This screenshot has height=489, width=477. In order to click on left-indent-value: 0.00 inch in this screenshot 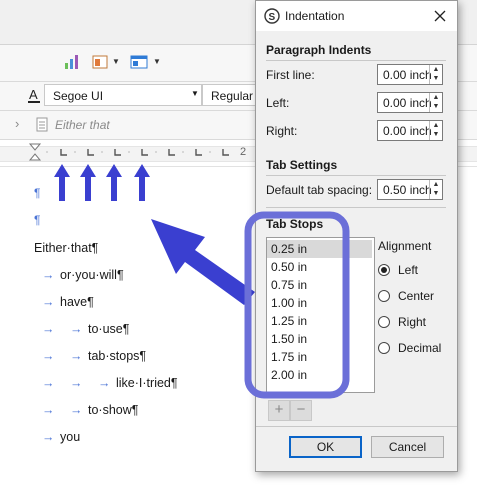, I will do `click(407, 103)`.